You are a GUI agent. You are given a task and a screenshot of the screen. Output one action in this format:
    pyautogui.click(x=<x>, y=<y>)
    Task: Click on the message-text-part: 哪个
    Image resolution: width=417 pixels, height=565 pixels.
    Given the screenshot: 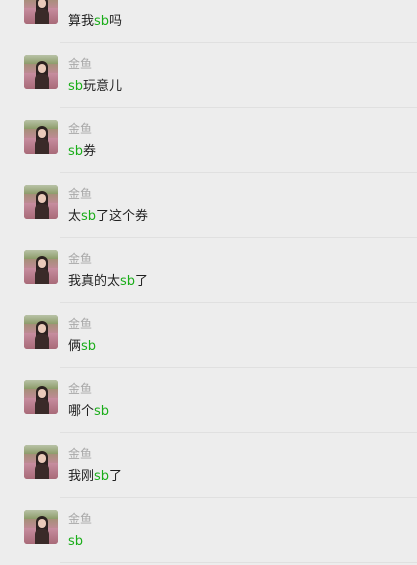 What is the action you would take?
    pyautogui.click(x=81, y=411)
    